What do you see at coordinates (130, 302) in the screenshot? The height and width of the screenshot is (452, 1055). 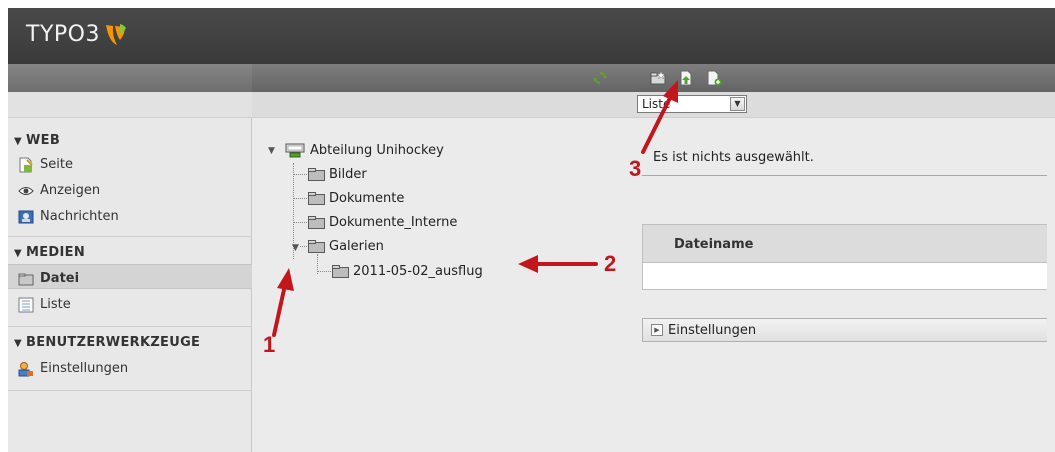 I see `menu-item-liste: Liste` at bounding box center [130, 302].